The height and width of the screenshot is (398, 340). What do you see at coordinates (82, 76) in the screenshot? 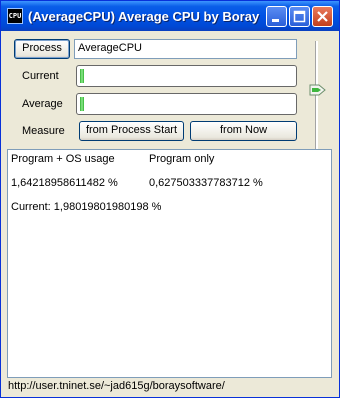
I see `current-progress-fill` at bounding box center [82, 76].